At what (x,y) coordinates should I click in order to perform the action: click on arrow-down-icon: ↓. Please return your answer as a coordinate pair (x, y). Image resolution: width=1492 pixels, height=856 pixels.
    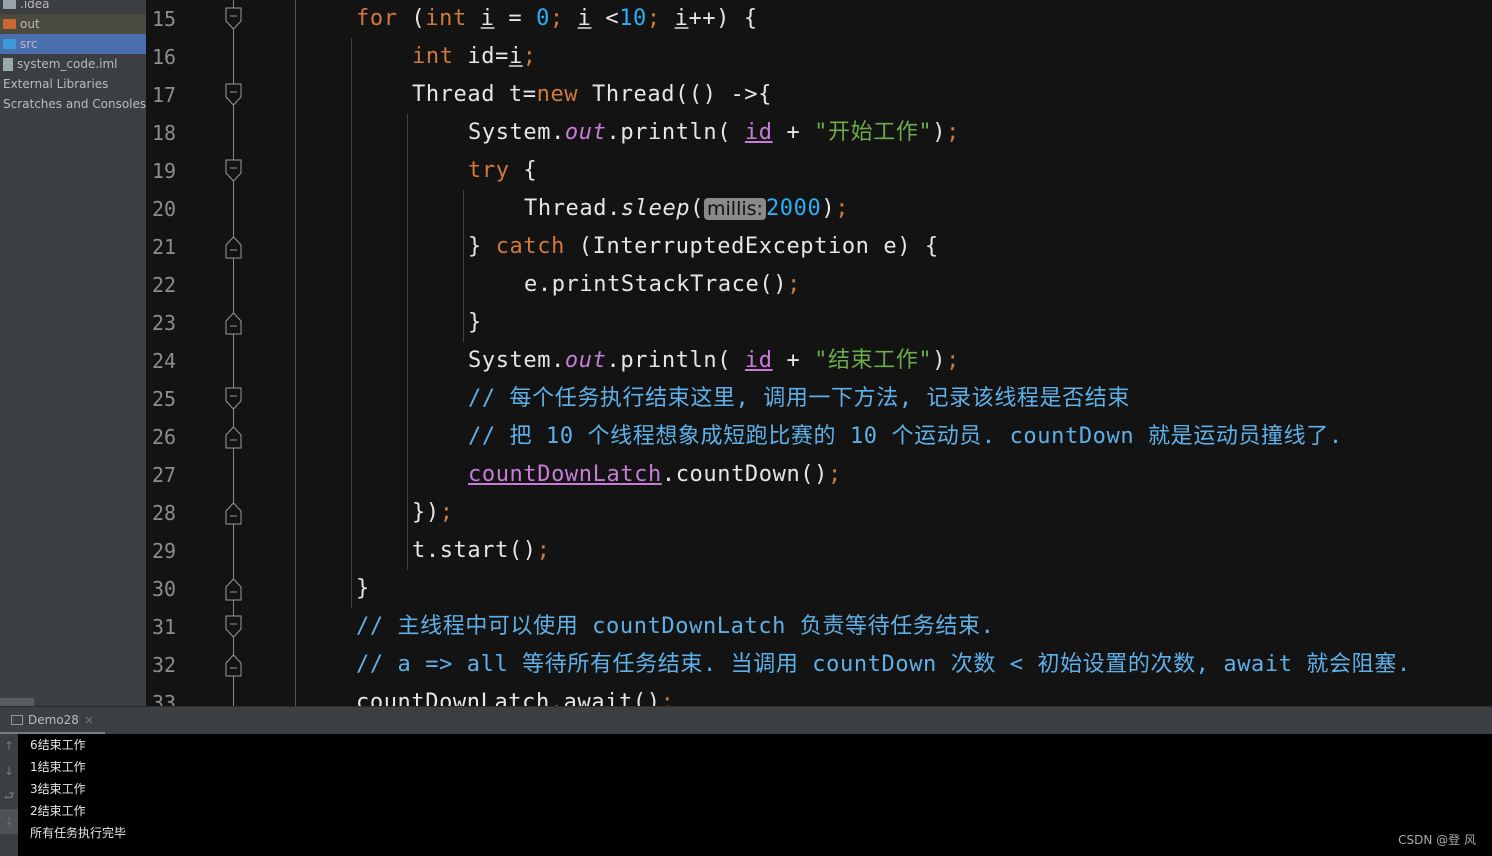
    Looking at the image, I should click on (9, 771).